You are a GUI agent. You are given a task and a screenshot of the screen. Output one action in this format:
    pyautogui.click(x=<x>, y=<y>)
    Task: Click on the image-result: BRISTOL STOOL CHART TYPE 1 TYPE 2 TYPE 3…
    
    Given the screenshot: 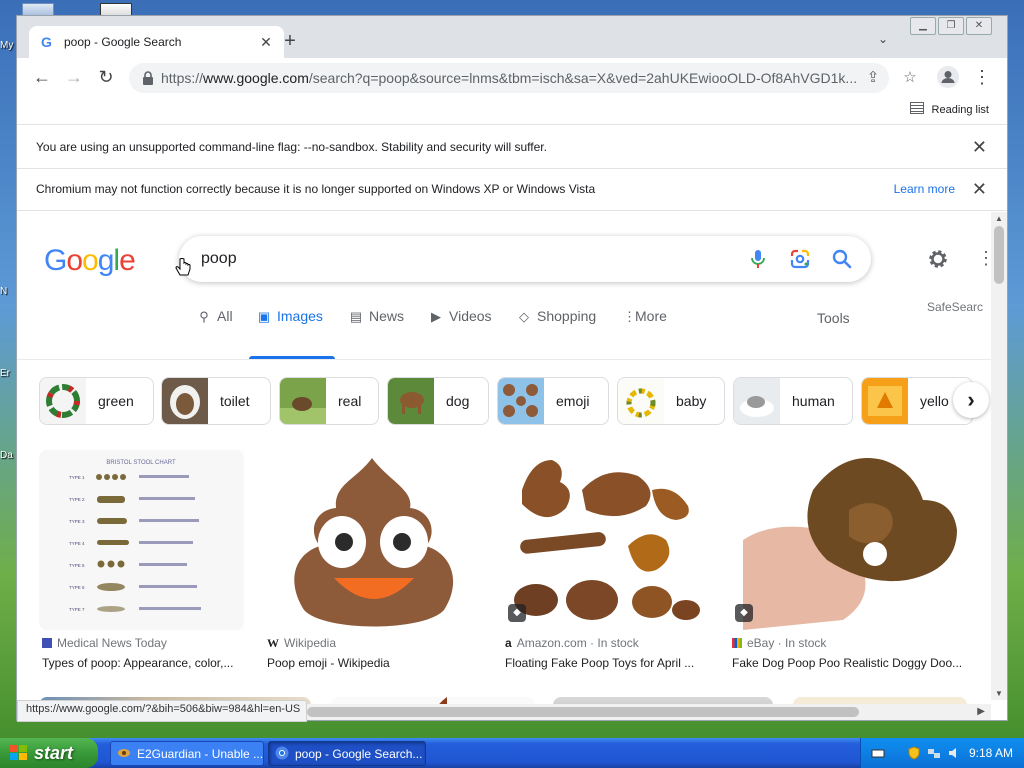 What is the action you would take?
    pyautogui.click(x=144, y=565)
    